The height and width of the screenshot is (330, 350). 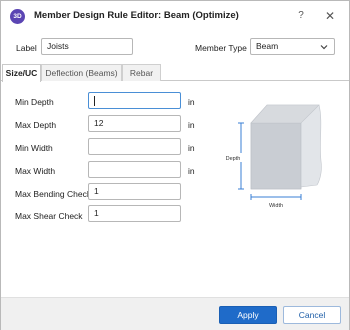 I want to click on max-depth-label: Max Depth, so click(x=36, y=125).